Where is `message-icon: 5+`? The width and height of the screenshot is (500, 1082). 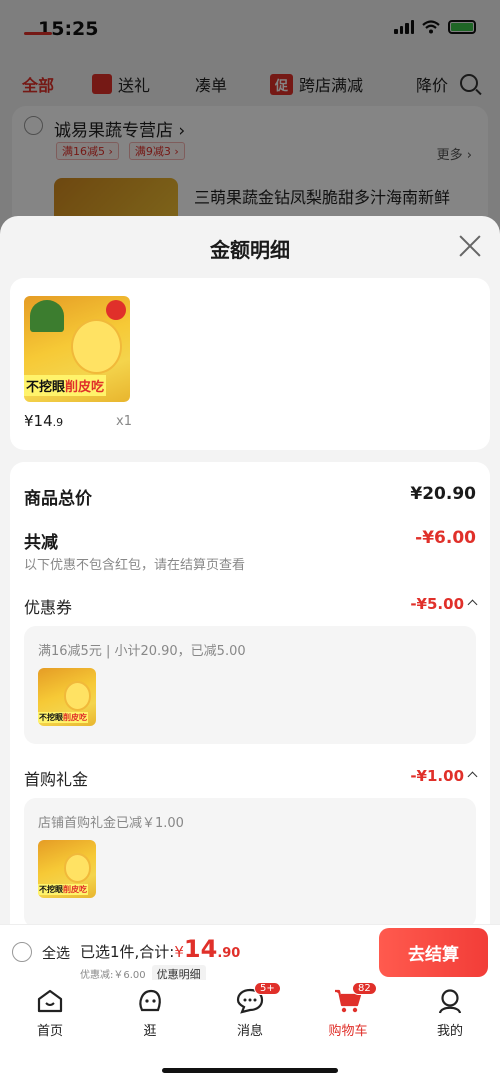 message-icon: 5+ is located at coordinates (258, 998).